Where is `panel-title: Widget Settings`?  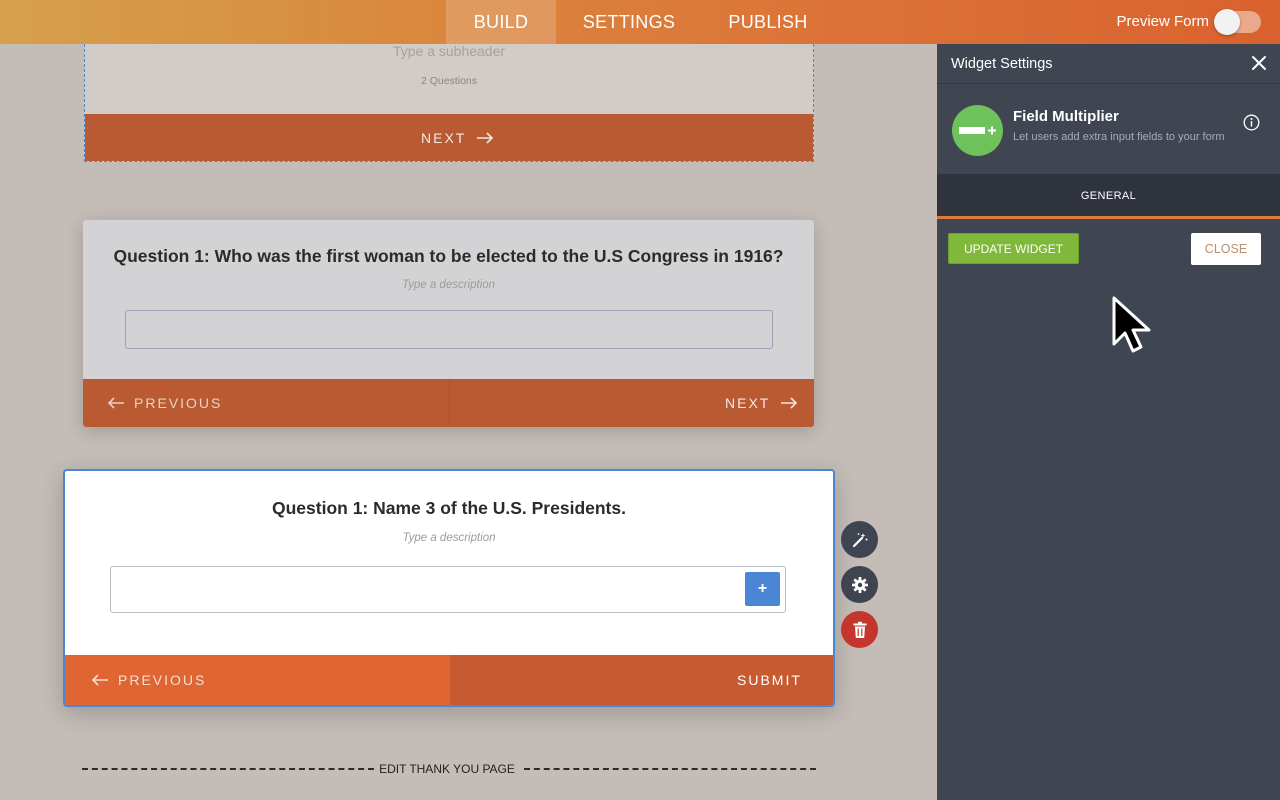 panel-title: Widget Settings is located at coordinates (1002, 64).